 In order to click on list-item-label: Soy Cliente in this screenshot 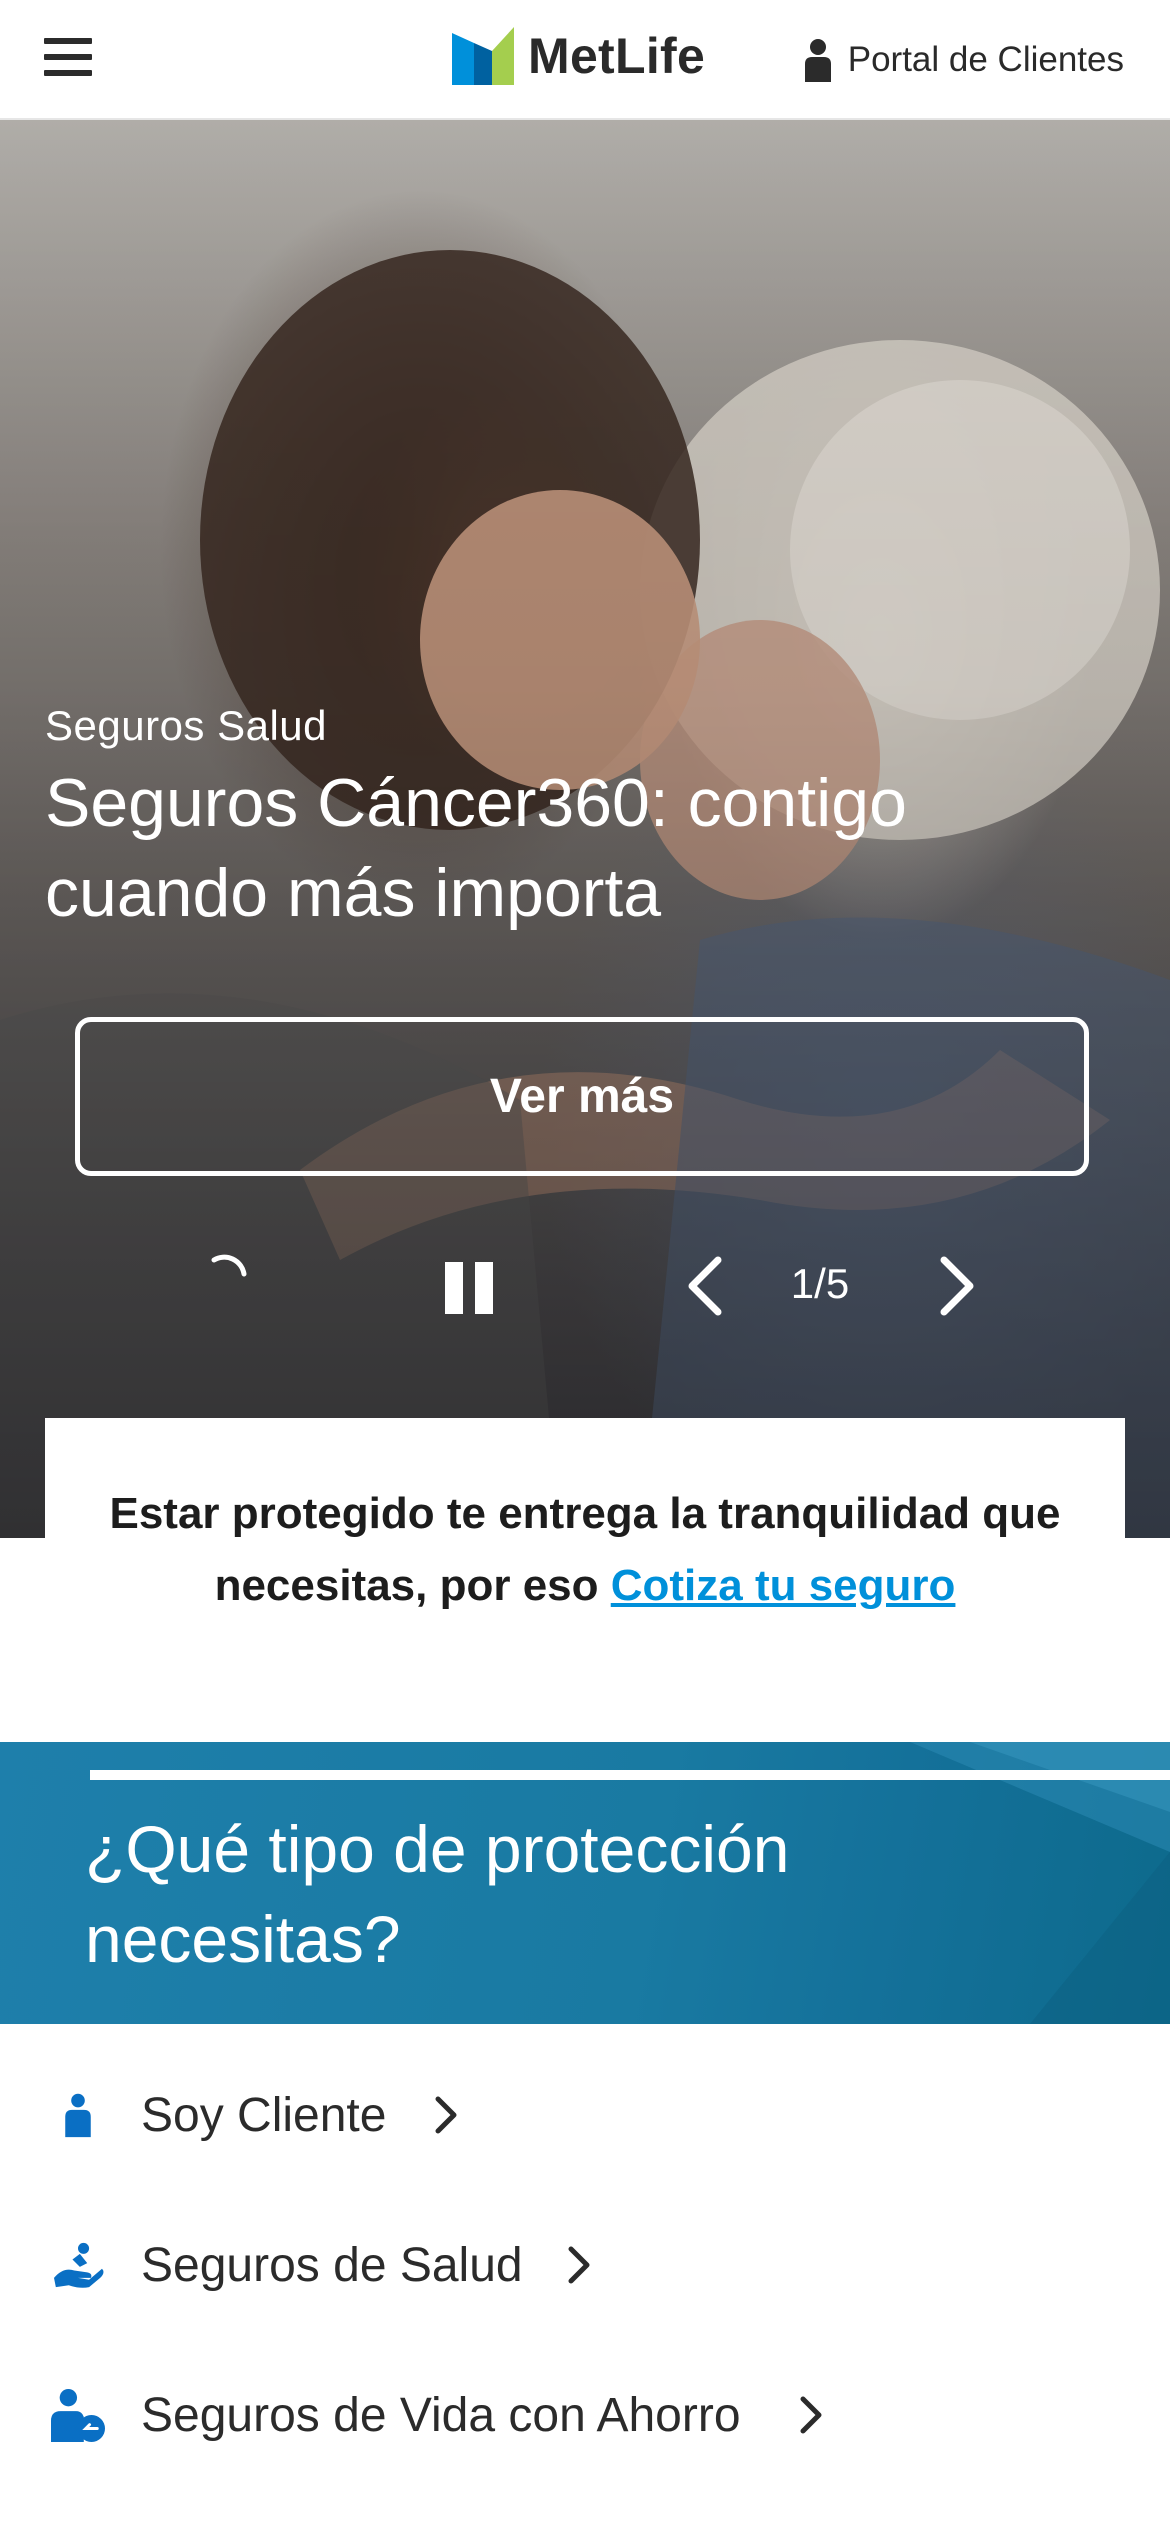, I will do `click(264, 2115)`.